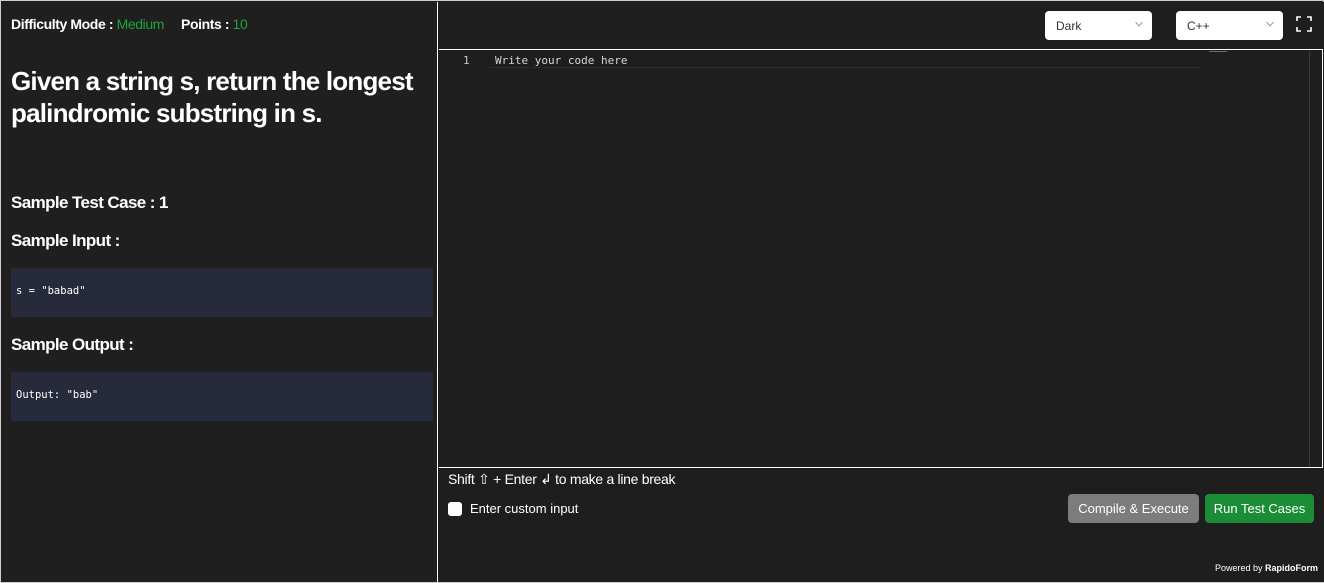 This screenshot has height=583, width=1324. What do you see at coordinates (455, 508) in the screenshot?
I see `custom-input-checkbox` at bounding box center [455, 508].